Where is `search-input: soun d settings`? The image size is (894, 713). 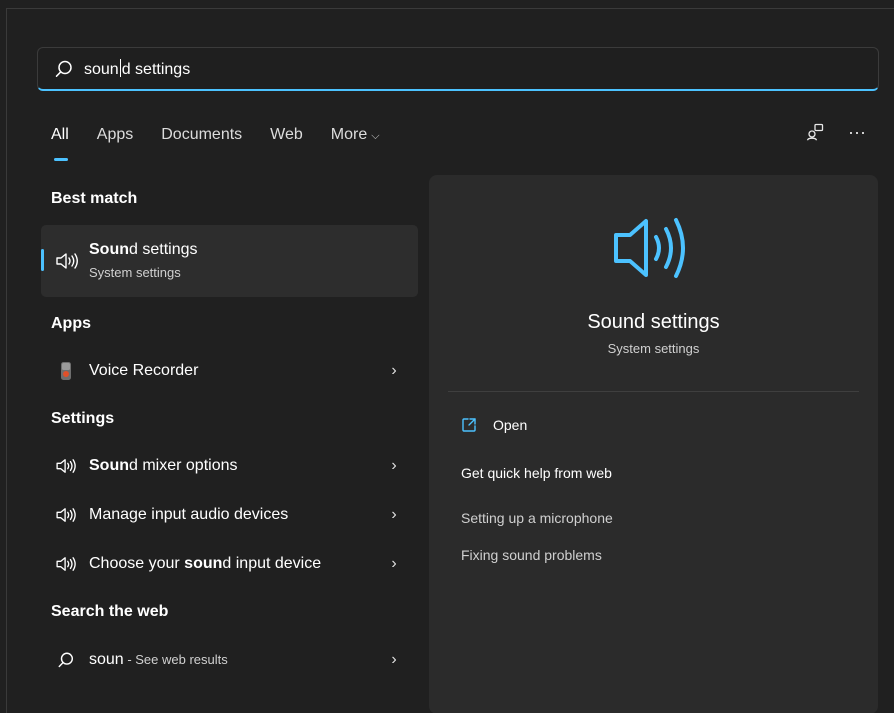 search-input: soun d settings is located at coordinates (137, 68).